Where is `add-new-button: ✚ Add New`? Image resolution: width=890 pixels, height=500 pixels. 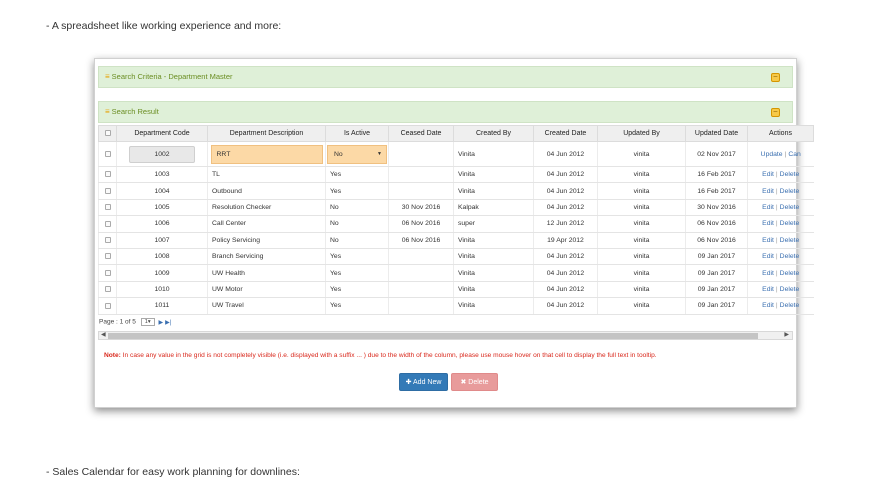
add-new-button: ✚ Add New is located at coordinates (423, 382).